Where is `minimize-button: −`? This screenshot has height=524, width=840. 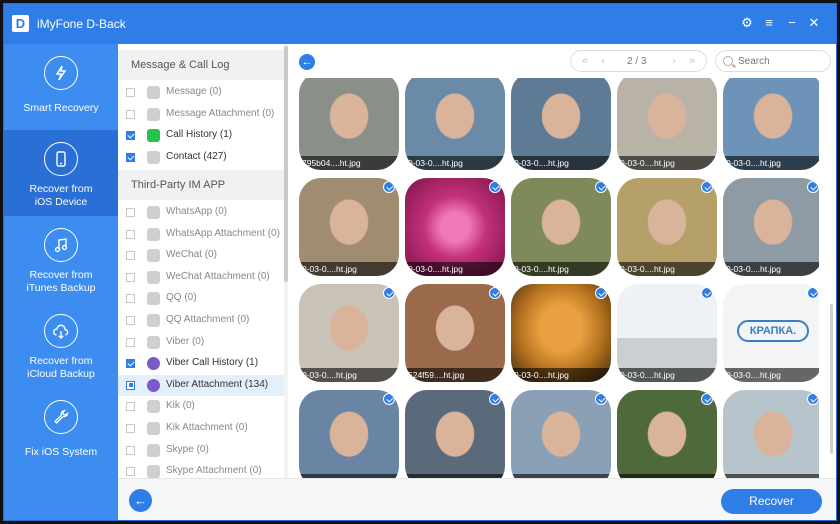
minimize-button: − is located at coordinates (792, 23).